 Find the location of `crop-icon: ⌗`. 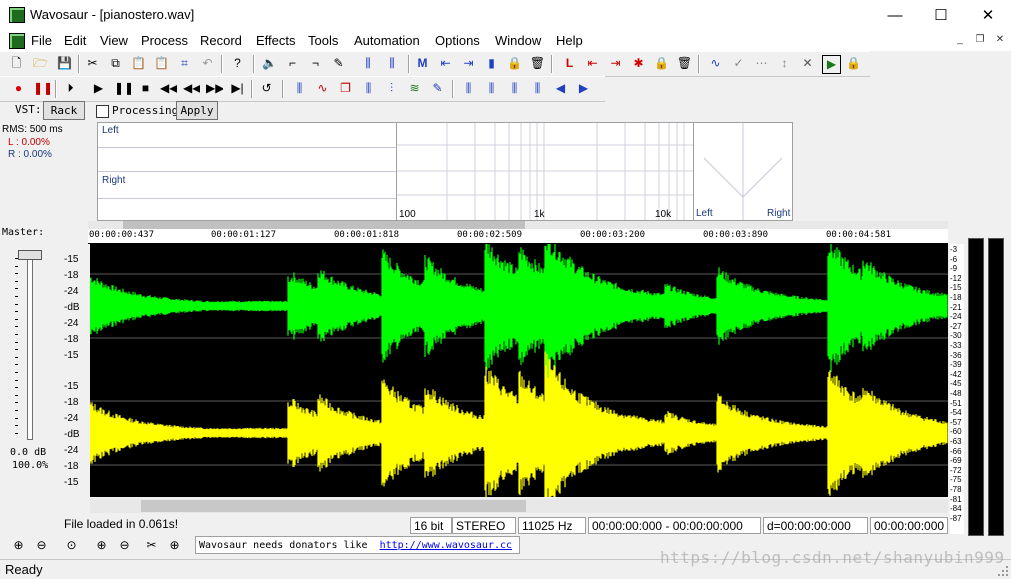

crop-icon: ⌗ is located at coordinates (184, 63).